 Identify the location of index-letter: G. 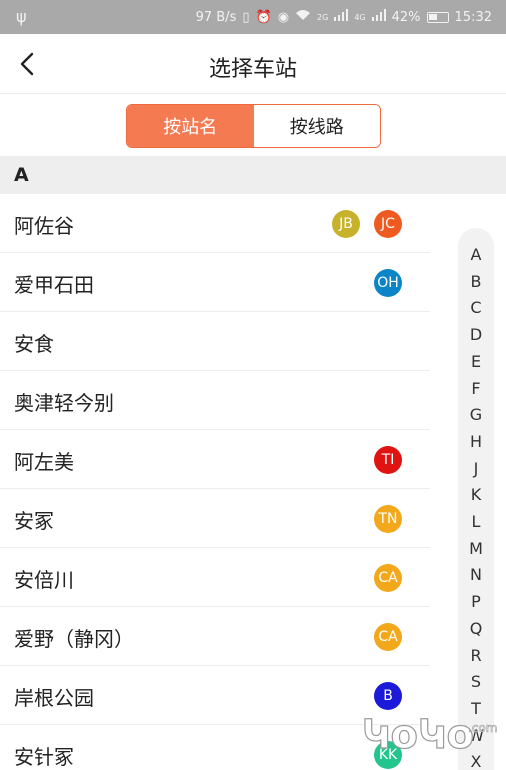
(476, 415).